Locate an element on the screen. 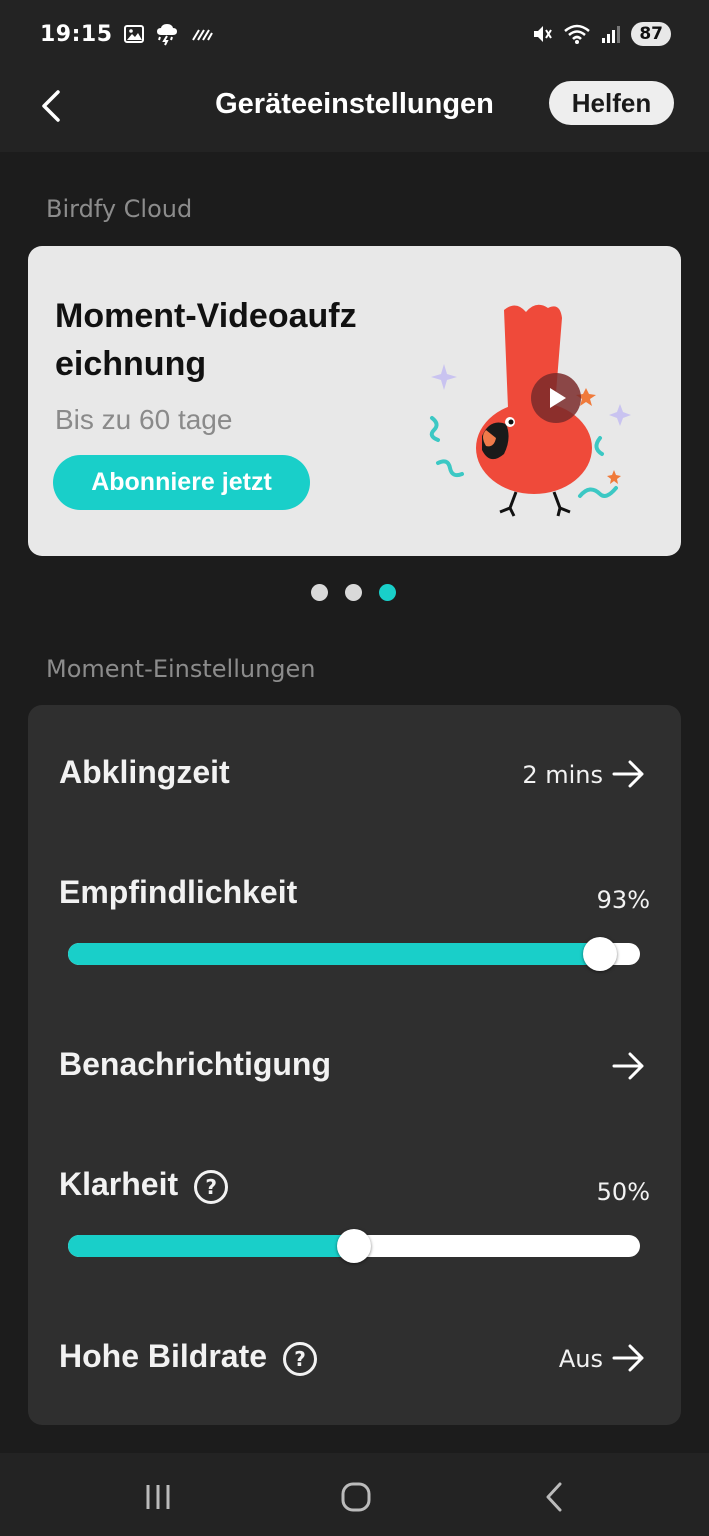 The width and height of the screenshot is (709, 1536). recent-apps-icon is located at coordinates (158, 1497).